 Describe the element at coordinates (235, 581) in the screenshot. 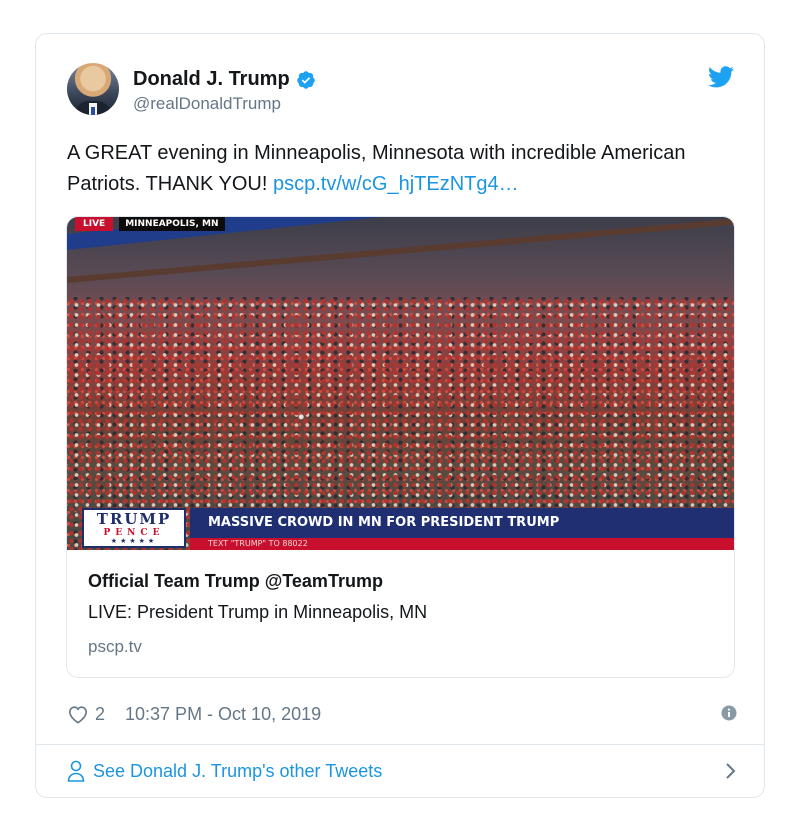

I see `card-title: Official Team Trump @TeamTrump` at that location.